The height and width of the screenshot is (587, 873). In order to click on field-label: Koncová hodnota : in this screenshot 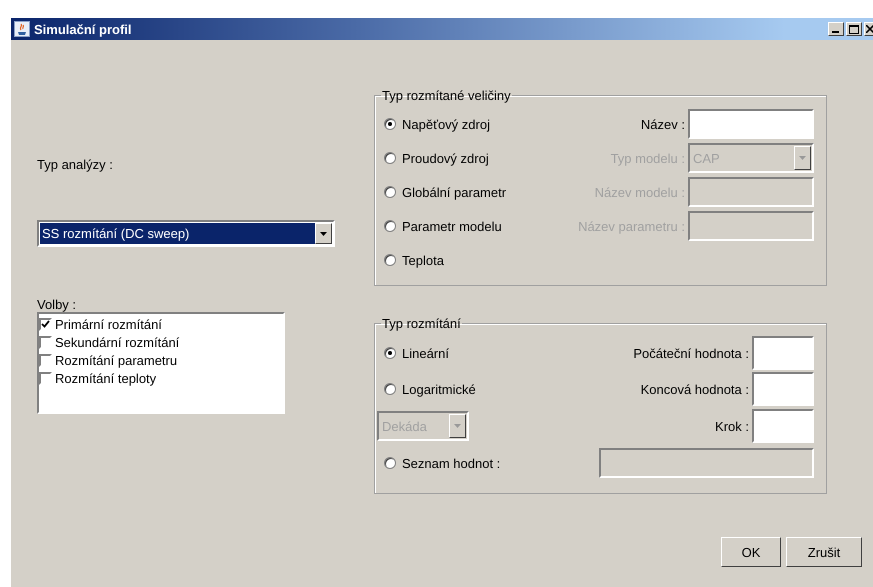, I will do `click(694, 389)`.